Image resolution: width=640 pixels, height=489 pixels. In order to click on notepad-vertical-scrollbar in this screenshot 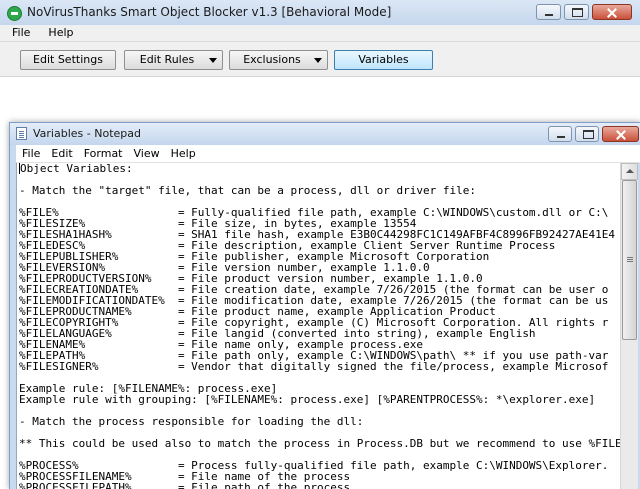, I will do `click(629, 326)`.